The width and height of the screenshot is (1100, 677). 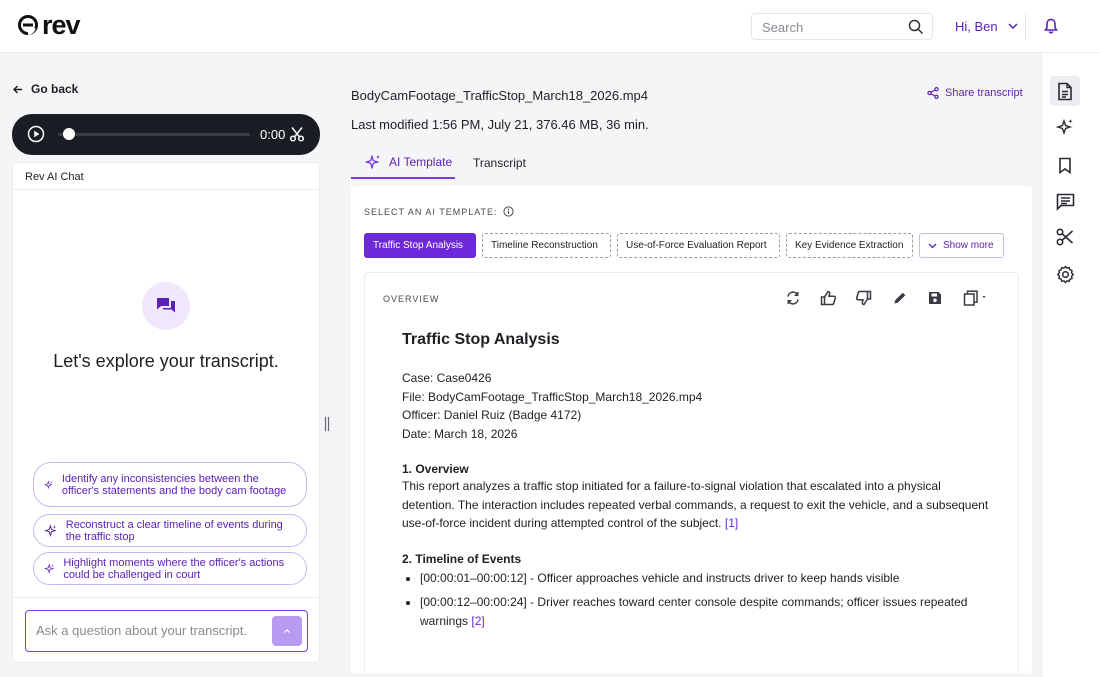 What do you see at coordinates (933, 93) in the screenshot?
I see `share-icon` at bounding box center [933, 93].